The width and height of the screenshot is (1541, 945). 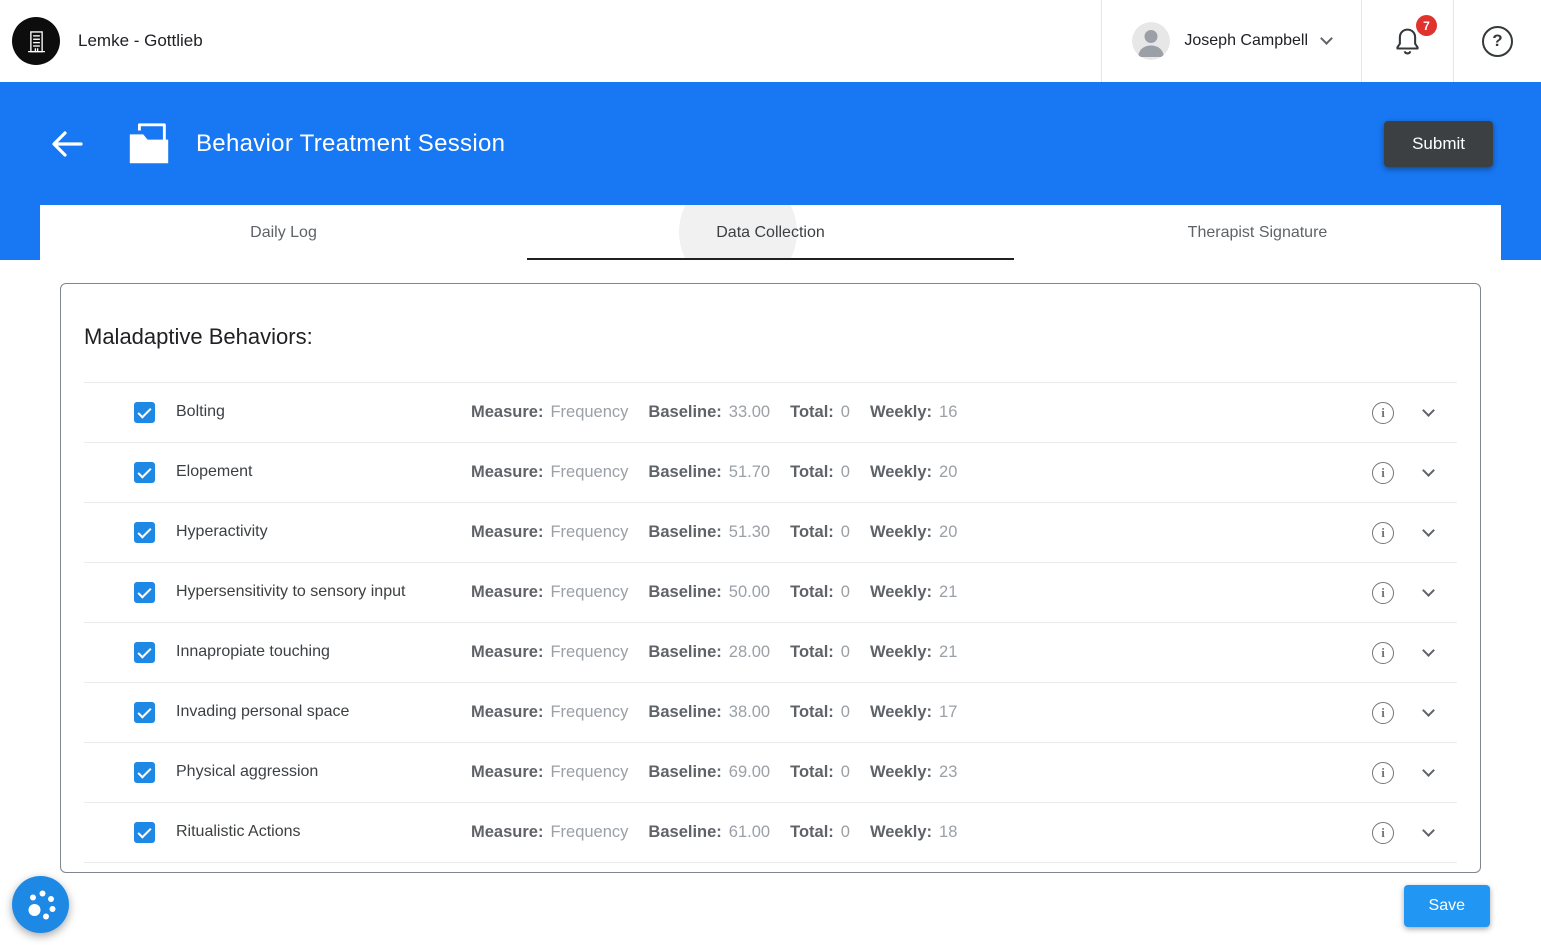 I want to click on back-button, so click(x=67, y=144).